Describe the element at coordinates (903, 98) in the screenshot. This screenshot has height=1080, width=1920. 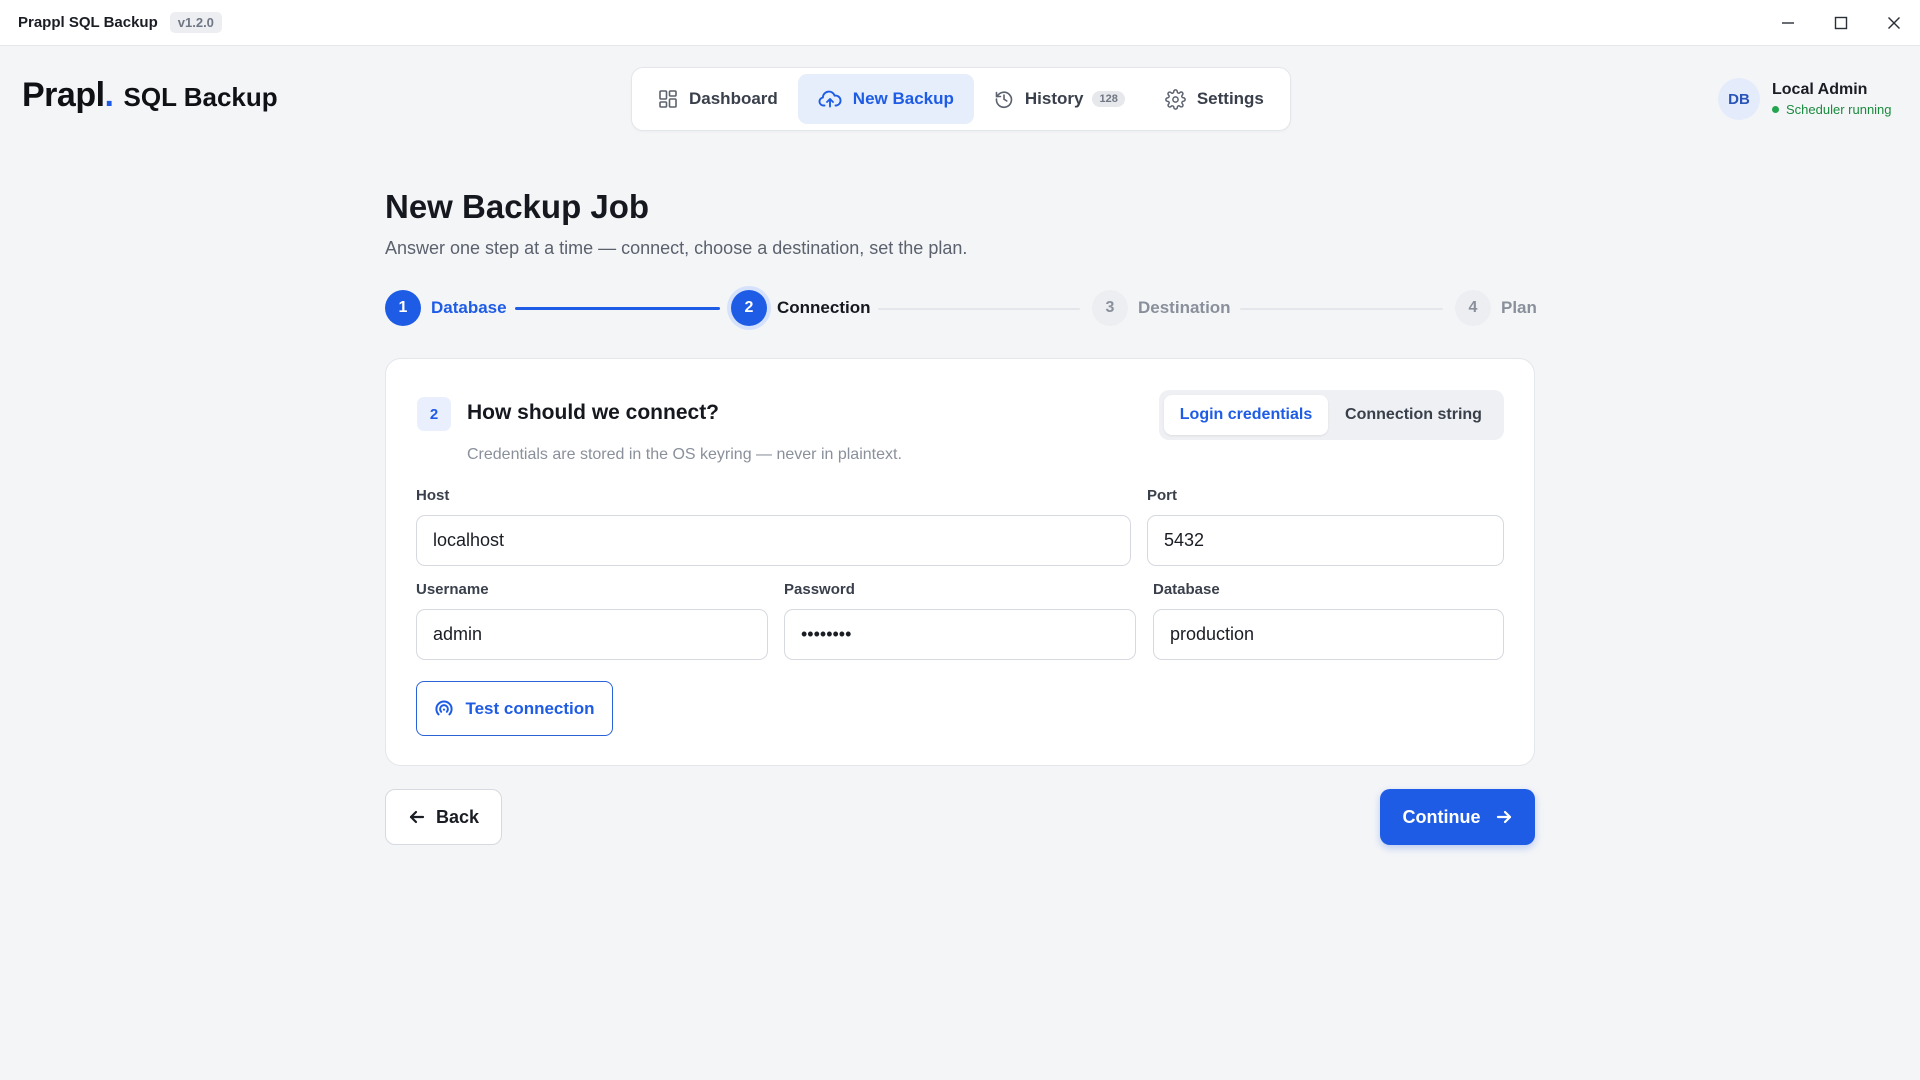
I see `nav-label-new-backup: New Backup` at that location.